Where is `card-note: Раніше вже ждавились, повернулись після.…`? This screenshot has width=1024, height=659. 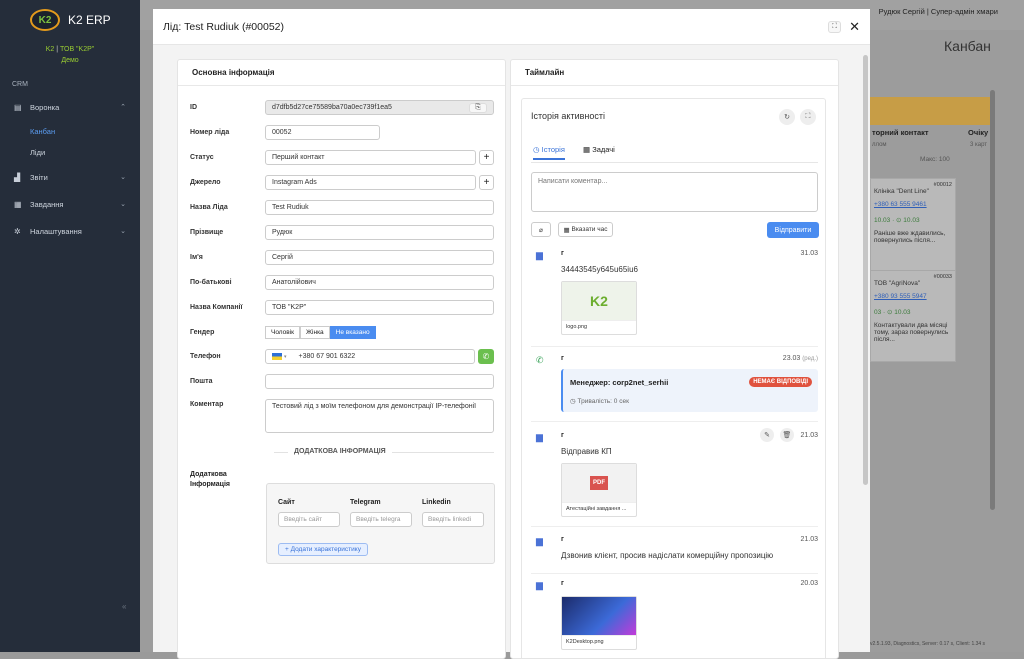
card-note: Раніше вже ждавились, повернулись після.… is located at coordinates (910, 237).